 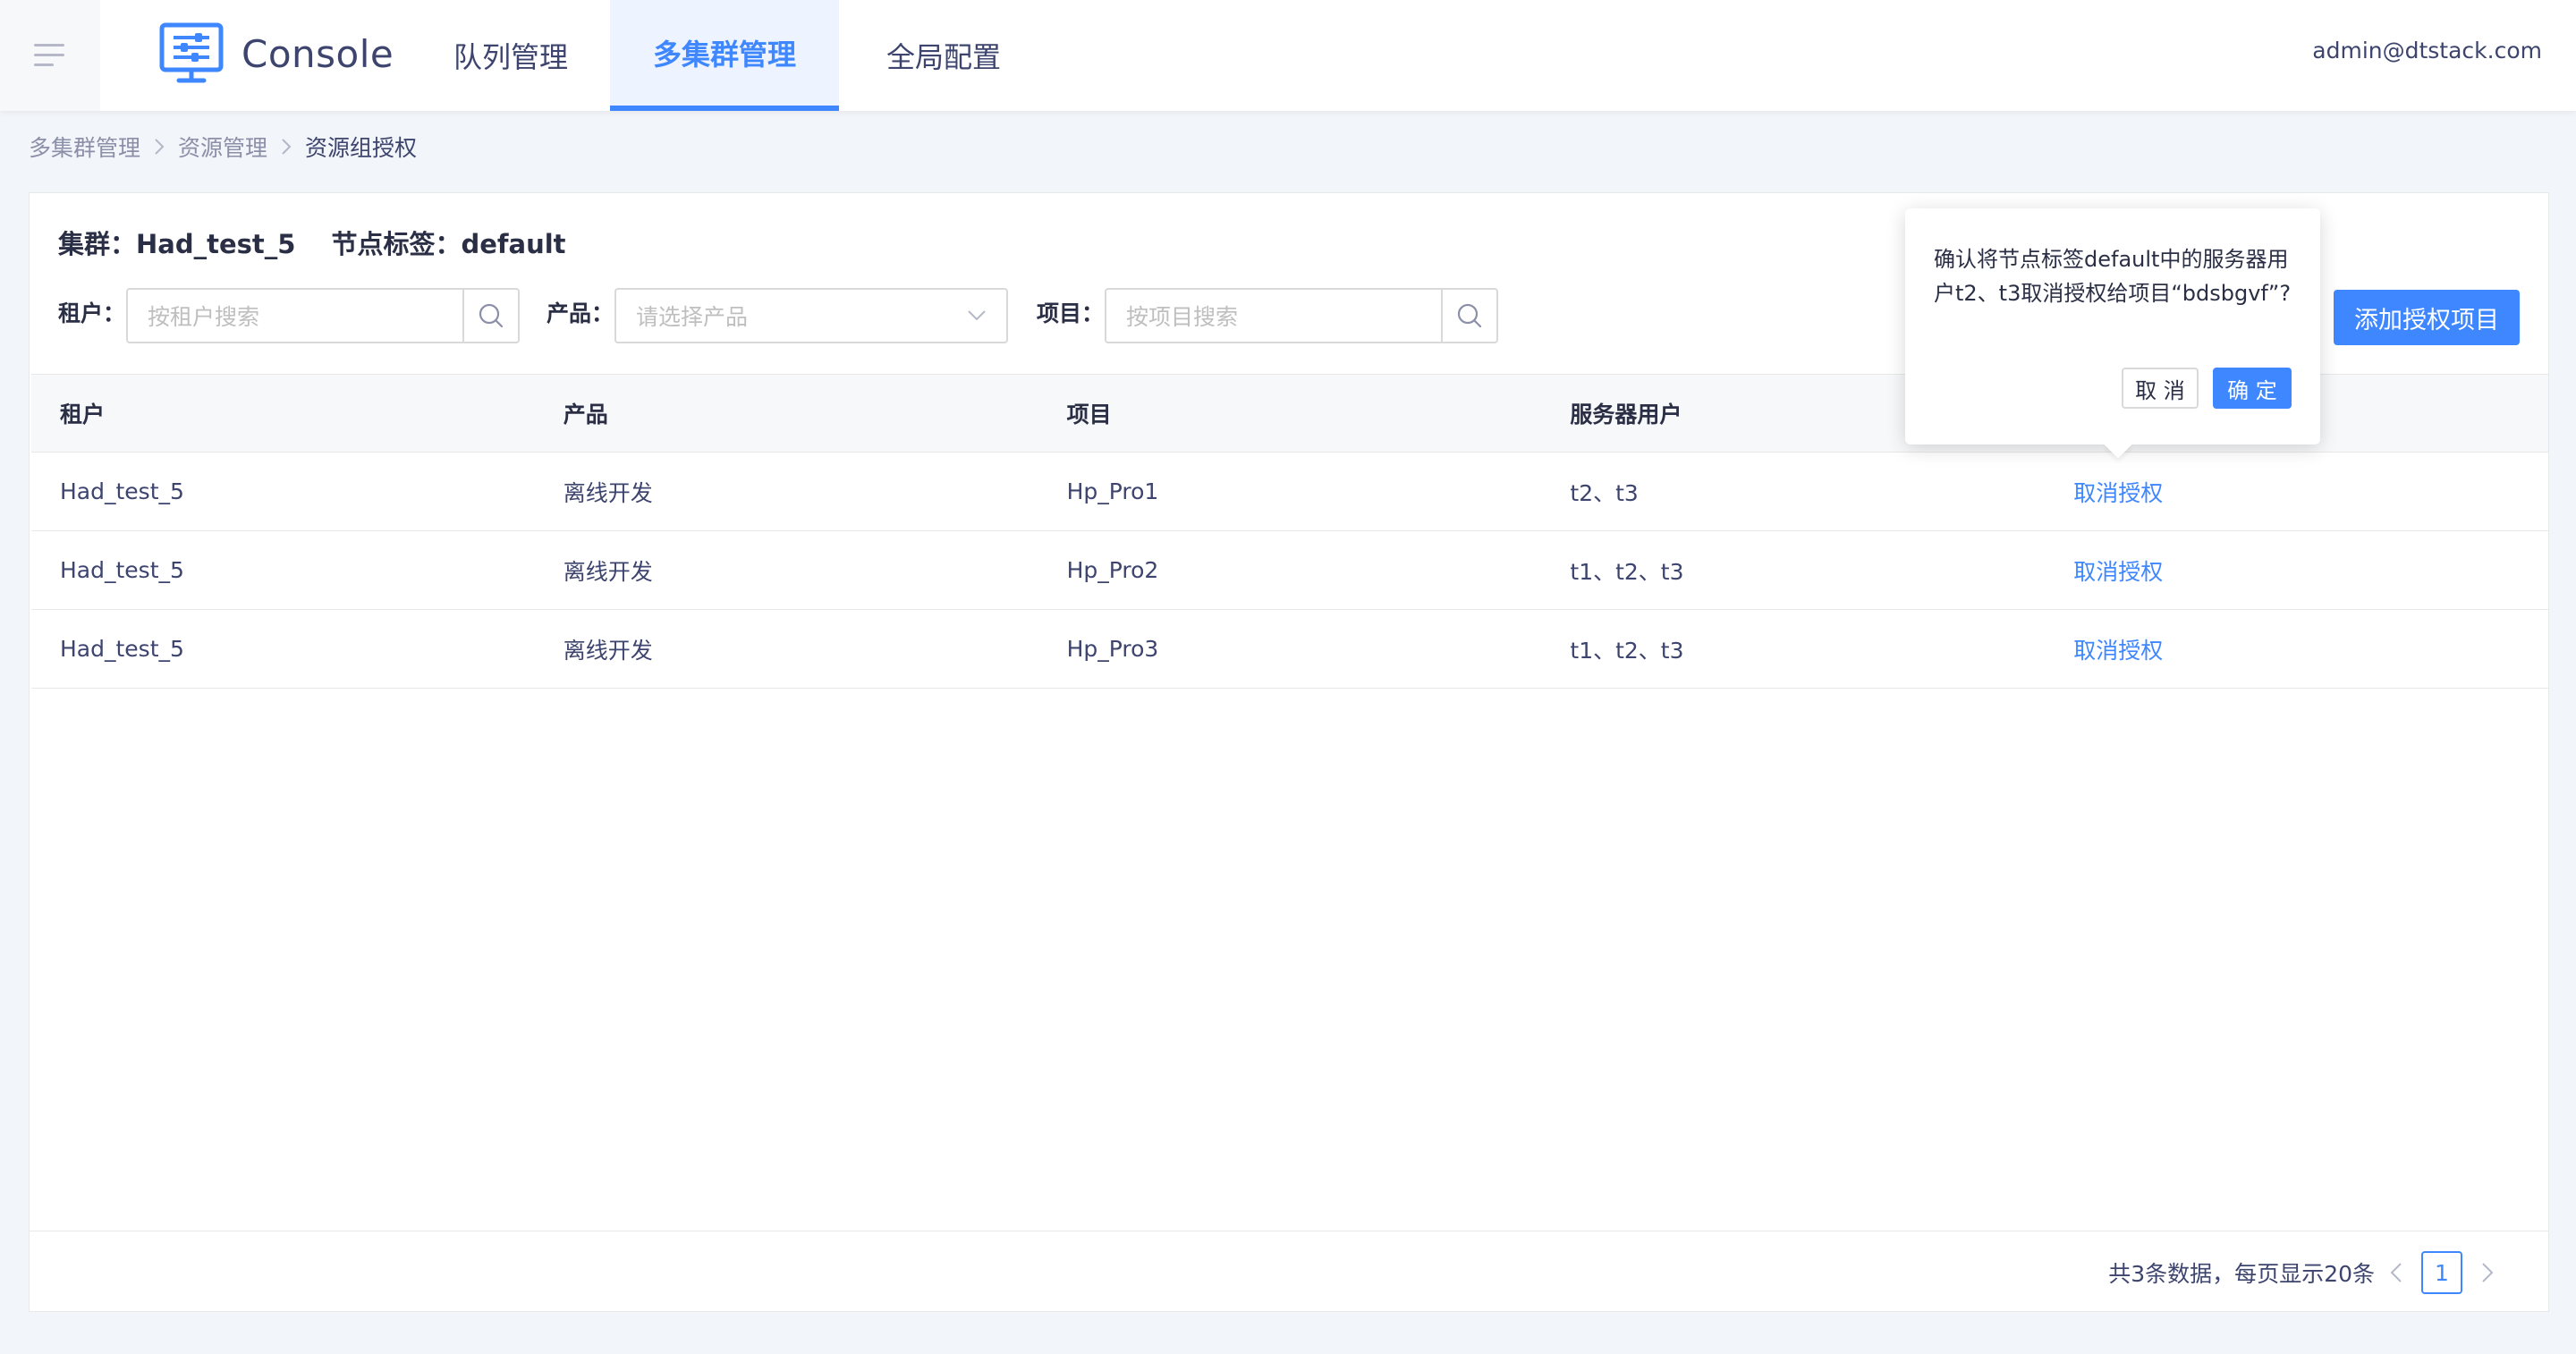 I want to click on app-logo: Console, so click(x=276, y=53).